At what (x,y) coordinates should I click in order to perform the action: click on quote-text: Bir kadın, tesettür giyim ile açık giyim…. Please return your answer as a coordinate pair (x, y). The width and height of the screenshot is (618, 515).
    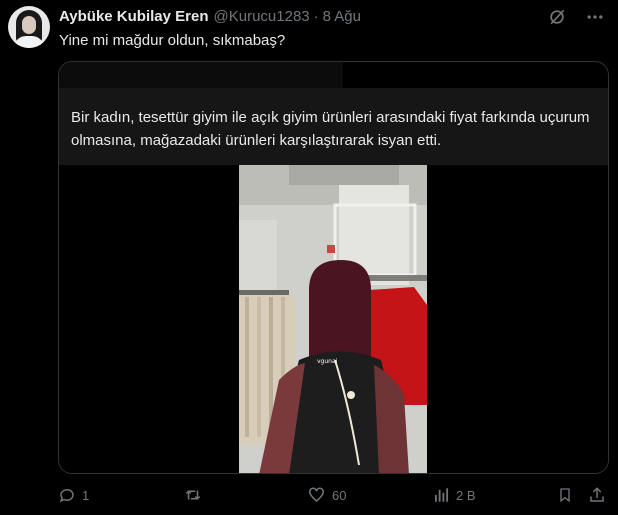
    Looking at the image, I should click on (330, 129).